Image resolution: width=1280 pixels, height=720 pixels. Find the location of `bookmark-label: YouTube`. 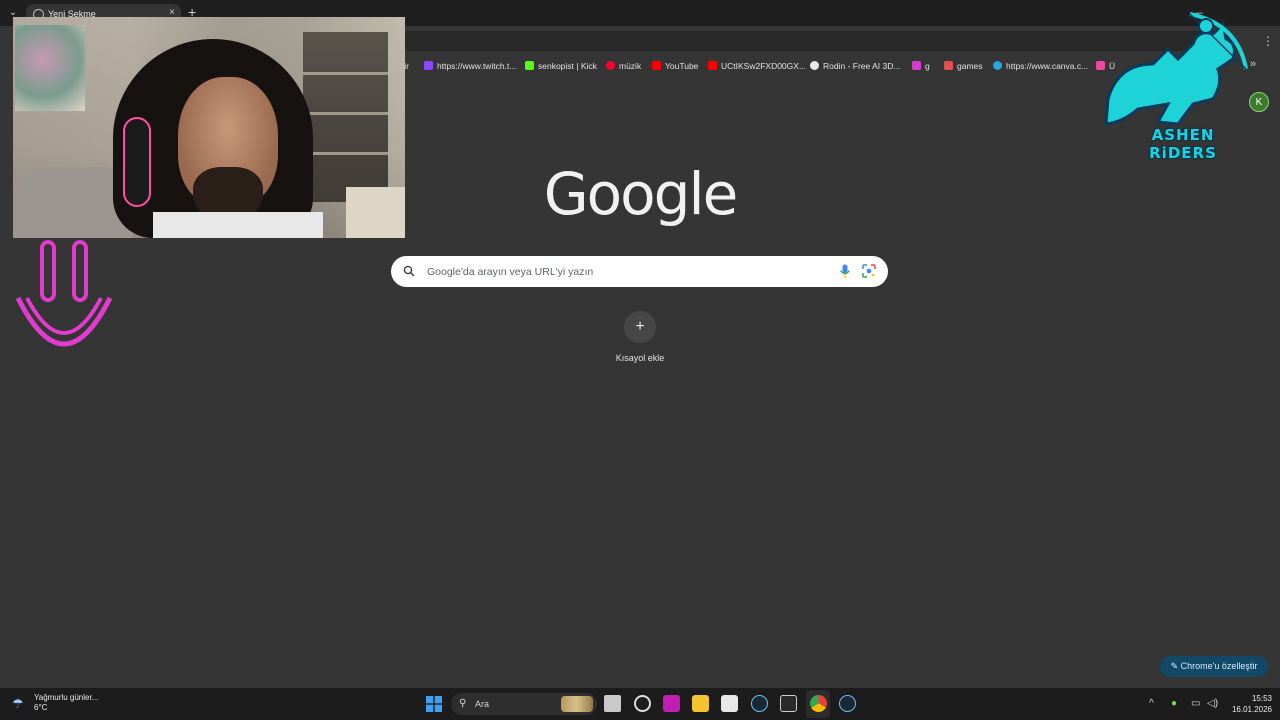

bookmark-label: YouTube is located at coordinates (682, 66).